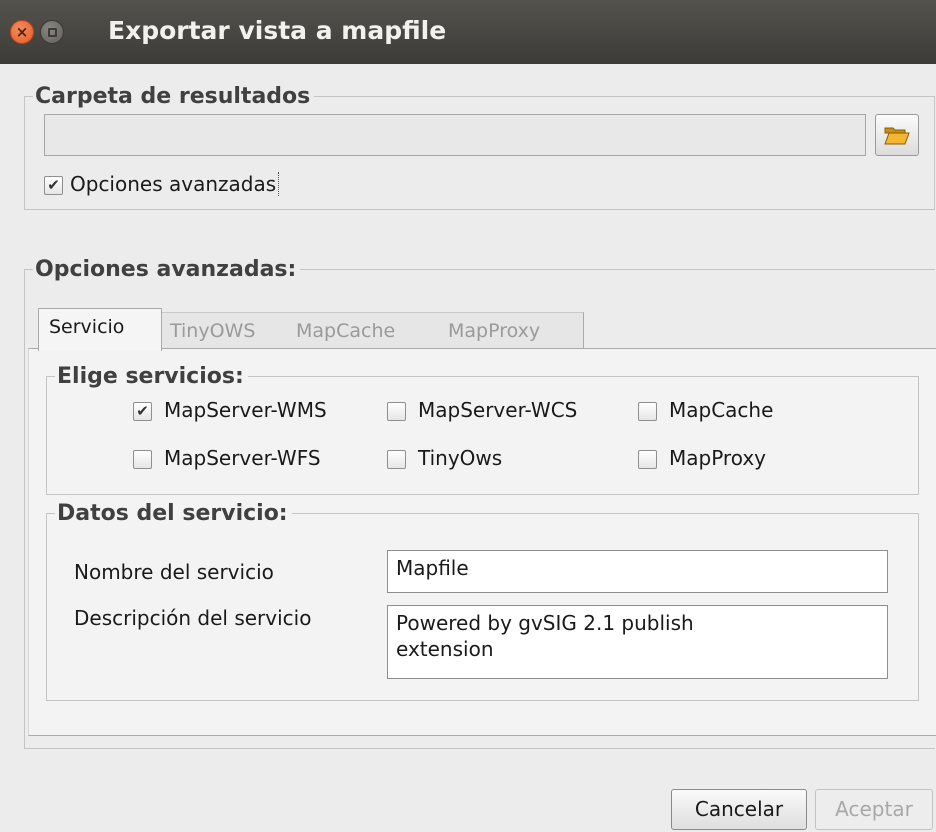 This screenshot has height=832, width=936. What do you see at coordinates (150, 376) in the screenshot?
I see `choose-services-legend: Elige servicios:` at bounding box center [150, 376].